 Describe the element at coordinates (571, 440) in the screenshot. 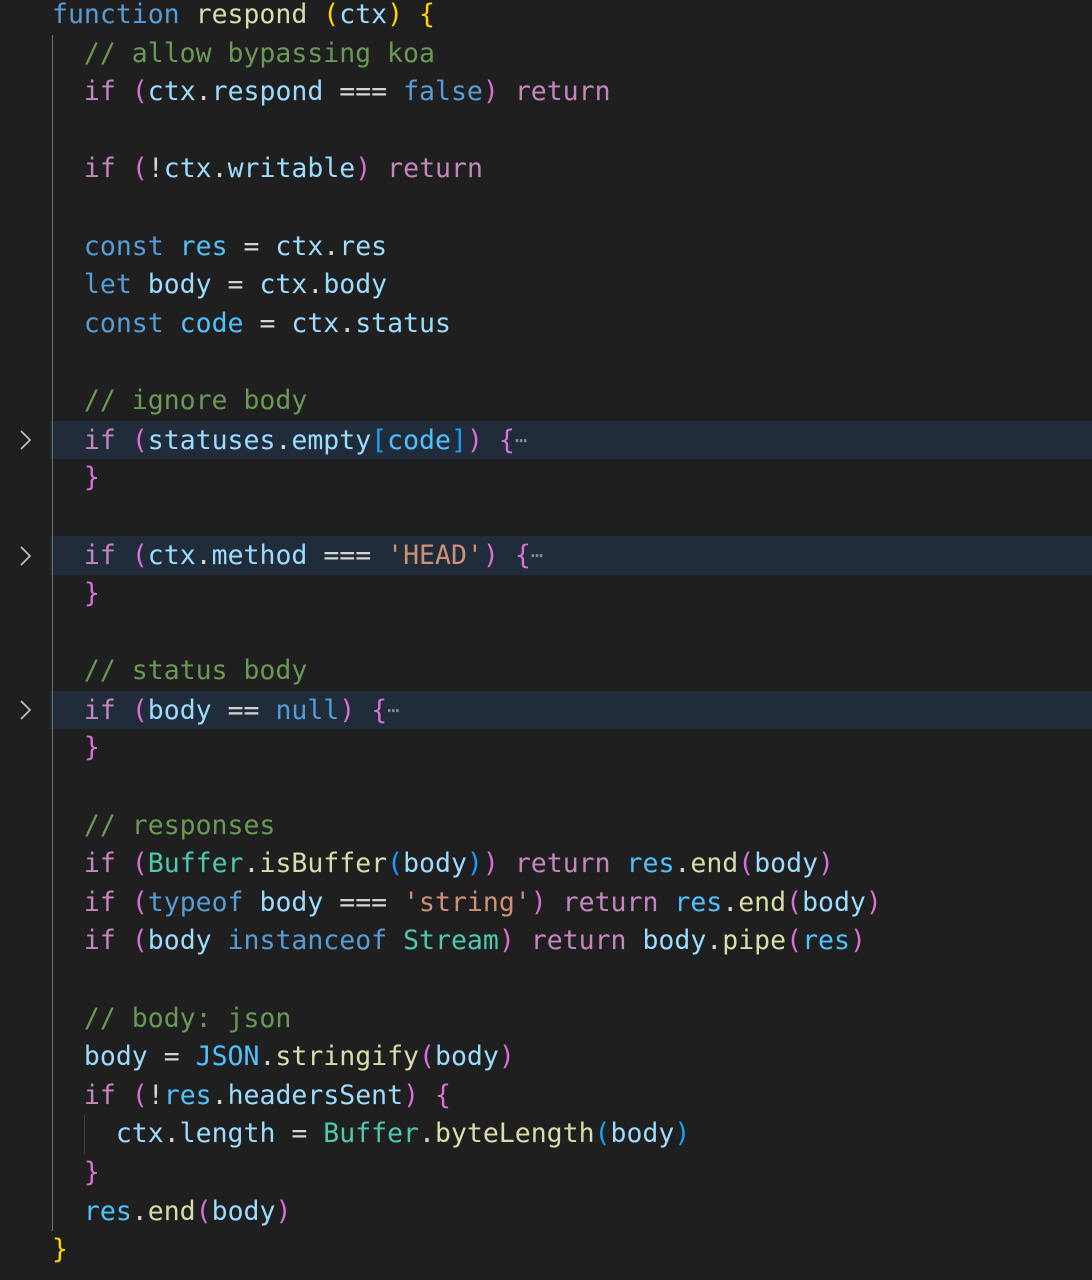

I see `folded-code-line: if (statuses.empty[code]) {⋯` at that location.